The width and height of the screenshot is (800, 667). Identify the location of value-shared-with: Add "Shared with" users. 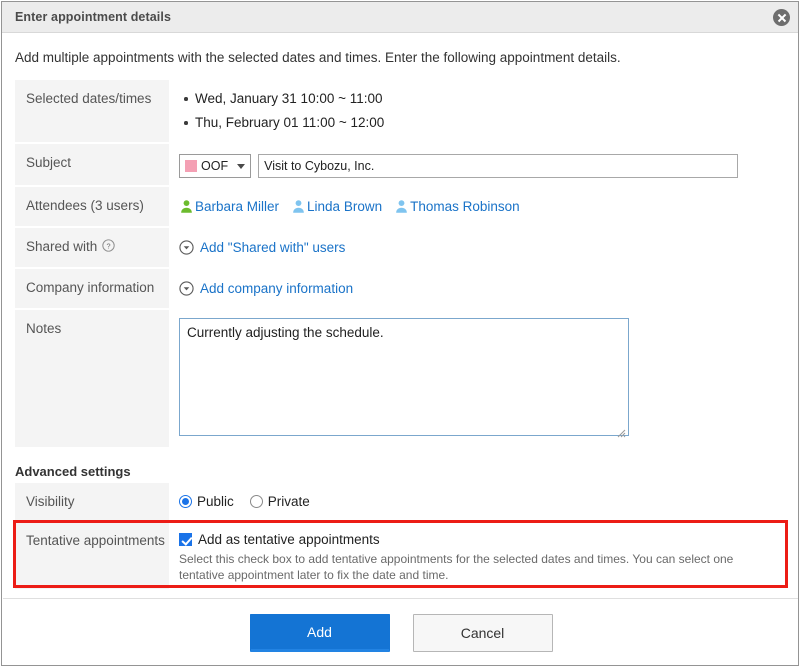
(478, 248).